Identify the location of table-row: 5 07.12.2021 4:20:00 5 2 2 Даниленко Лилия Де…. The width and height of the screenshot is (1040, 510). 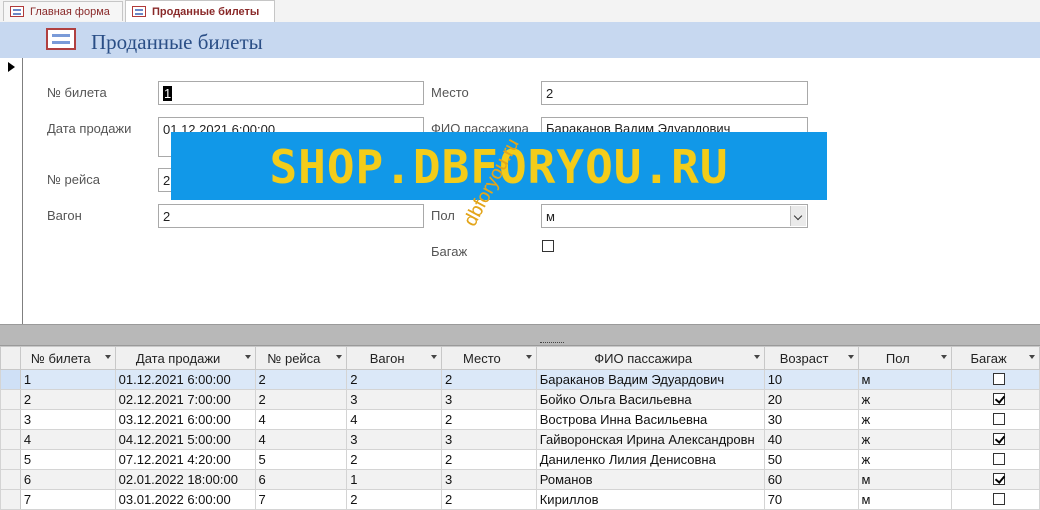
(520, 459).